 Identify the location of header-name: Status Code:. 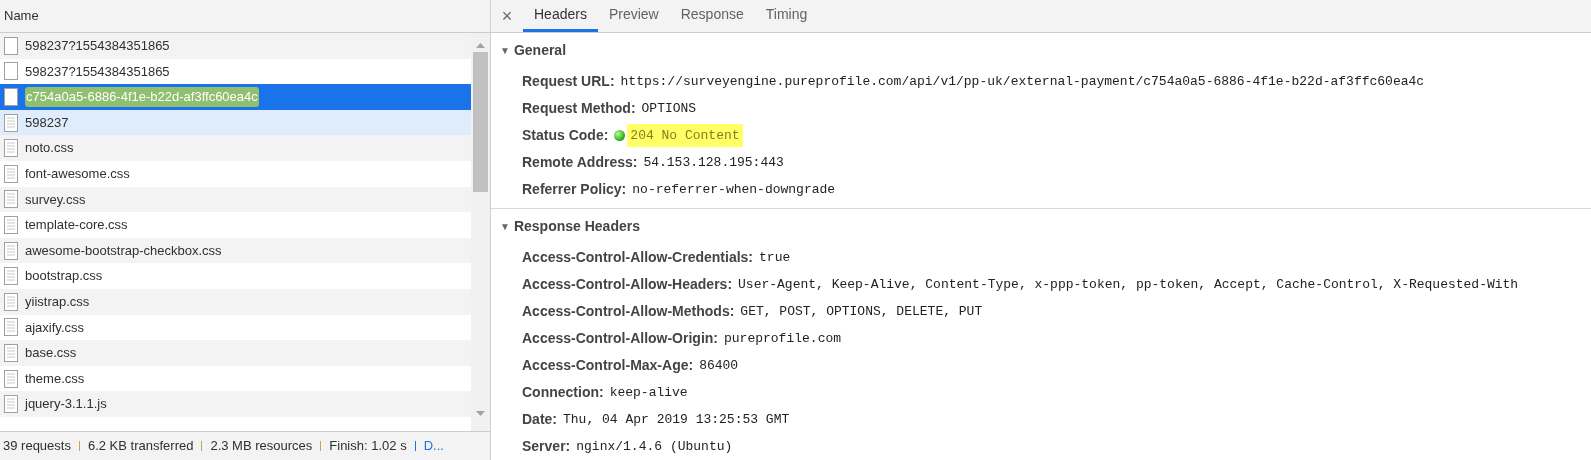
(565, 135).